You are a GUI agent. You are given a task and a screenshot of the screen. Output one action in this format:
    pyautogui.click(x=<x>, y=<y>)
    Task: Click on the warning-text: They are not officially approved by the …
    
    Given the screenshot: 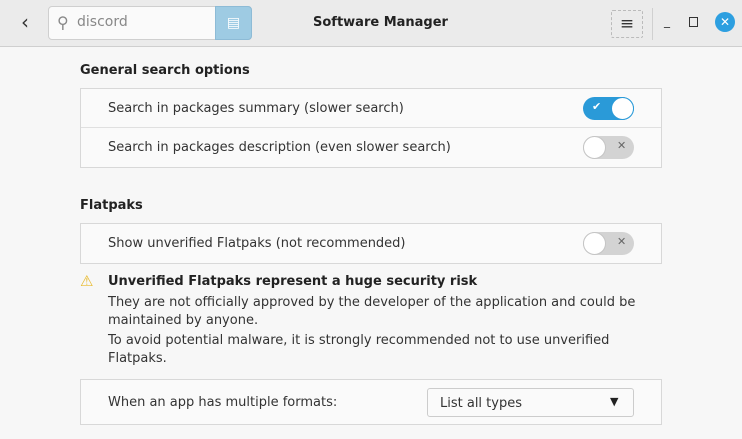 What is the action you would take?
    pyautogui.click(x=372, y=311)
    